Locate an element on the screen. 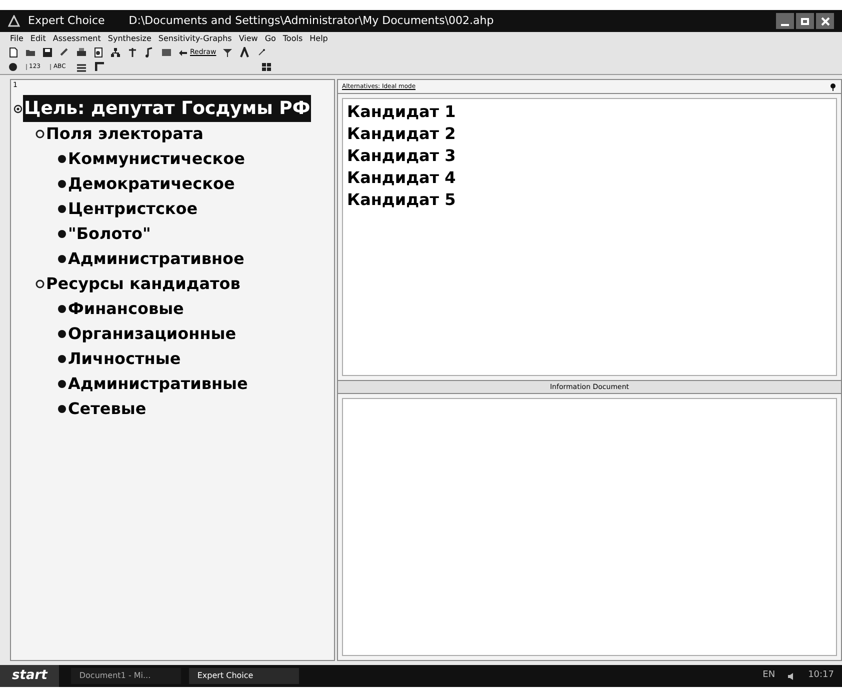 The height and width of the screenshot is (688, 842). square-icon is located at coordinates (166, 52).